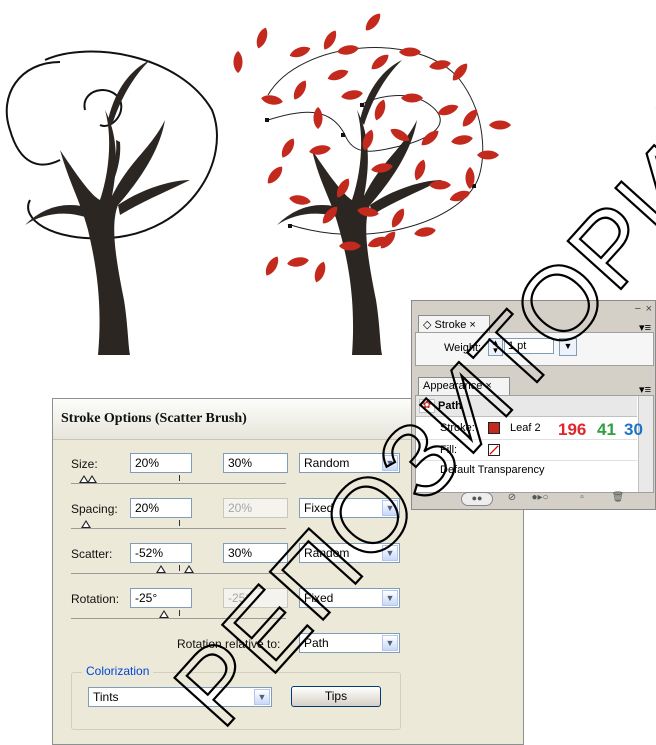 This screenshot has height=745, width=656. I want to click on scatter-slider-track, so click(178, 573).